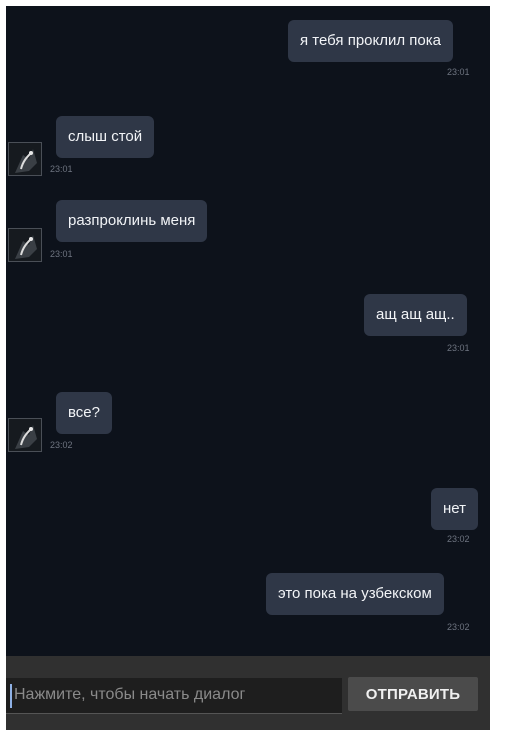  I want to click on message-bubble: я тебя проклил пока, so click(371, 41).